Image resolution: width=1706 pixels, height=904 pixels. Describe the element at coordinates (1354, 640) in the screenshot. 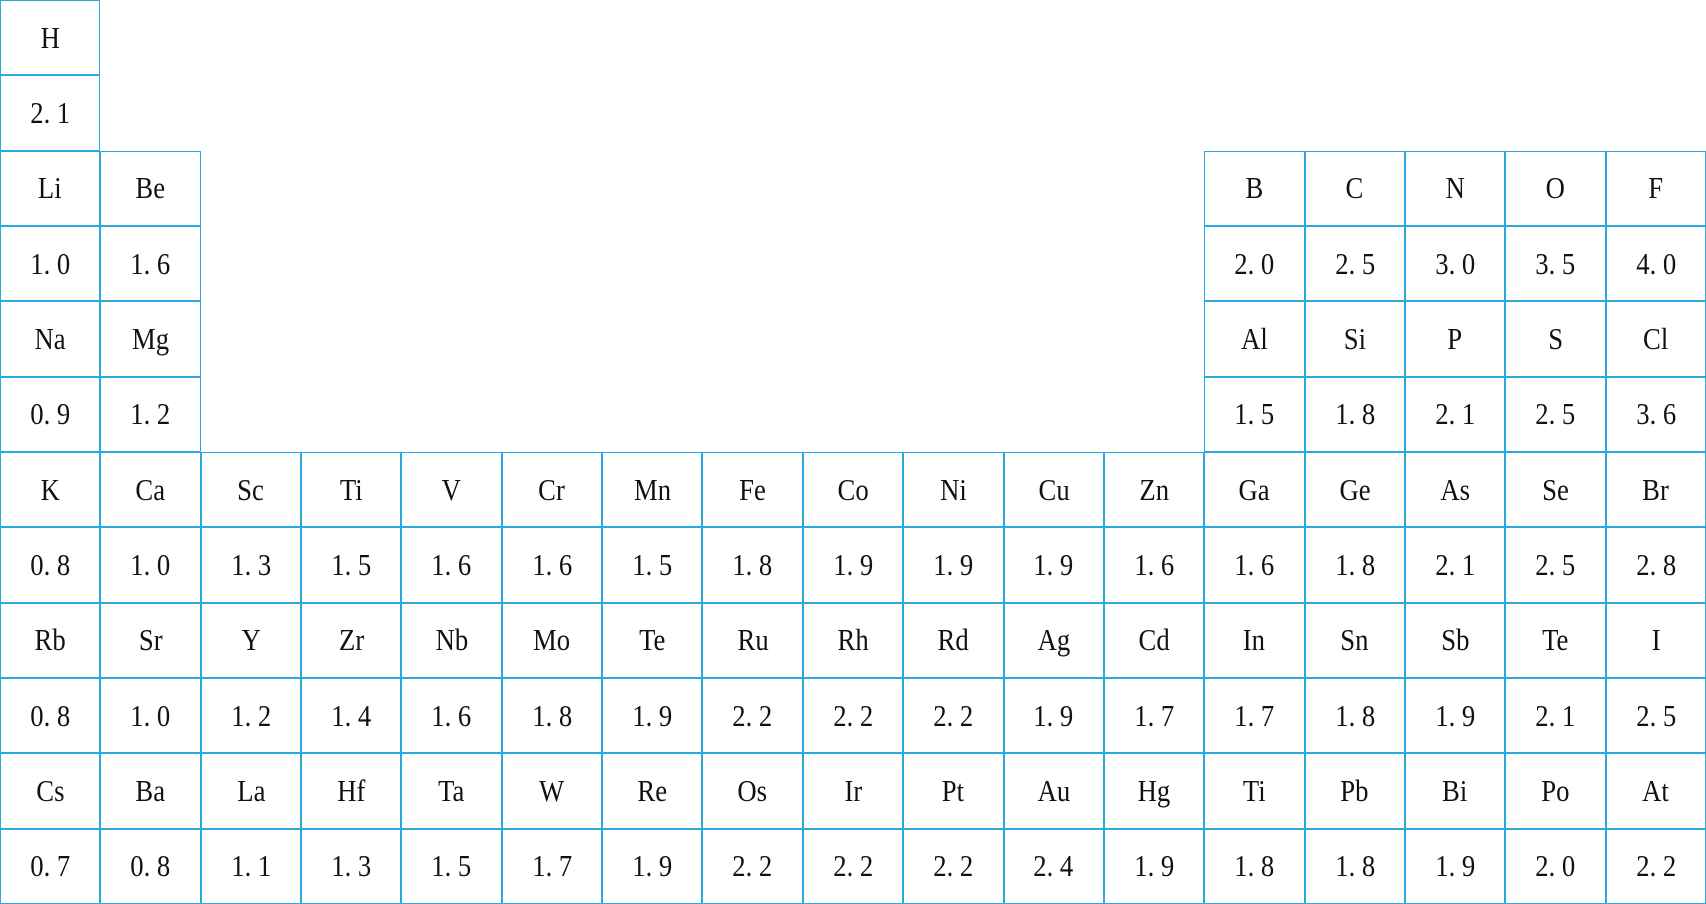

I see `element-symbol-cell: Sn` at that location.